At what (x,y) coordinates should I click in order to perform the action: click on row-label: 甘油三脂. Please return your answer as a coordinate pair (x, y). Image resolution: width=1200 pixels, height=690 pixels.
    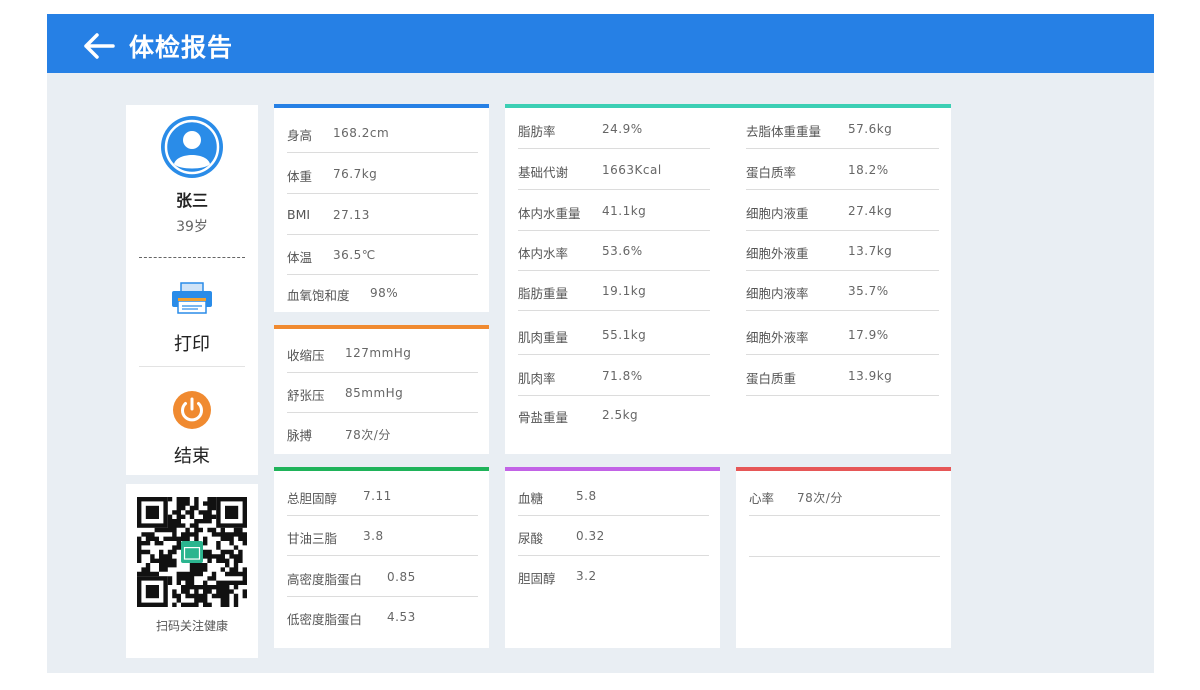
    Looking at the image, I should click on (312, 538).